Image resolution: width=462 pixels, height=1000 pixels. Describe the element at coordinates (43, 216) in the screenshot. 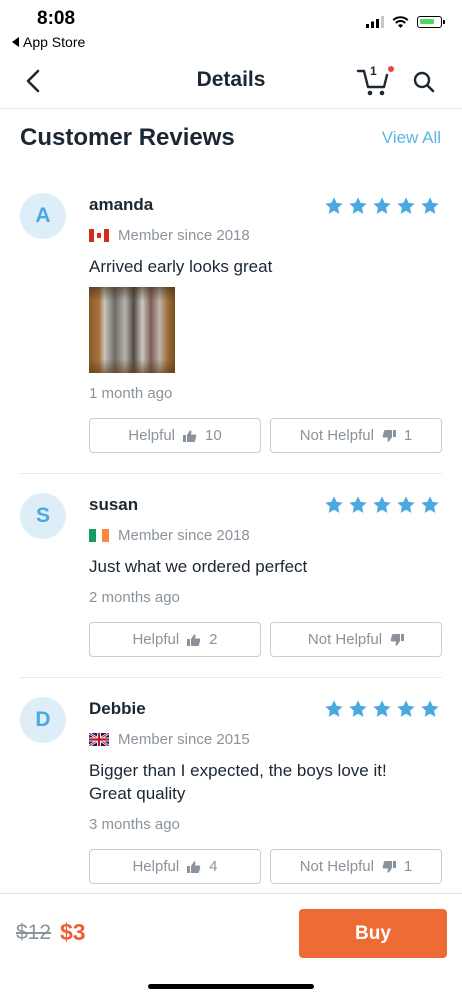

I see `avatar: A` at that location.